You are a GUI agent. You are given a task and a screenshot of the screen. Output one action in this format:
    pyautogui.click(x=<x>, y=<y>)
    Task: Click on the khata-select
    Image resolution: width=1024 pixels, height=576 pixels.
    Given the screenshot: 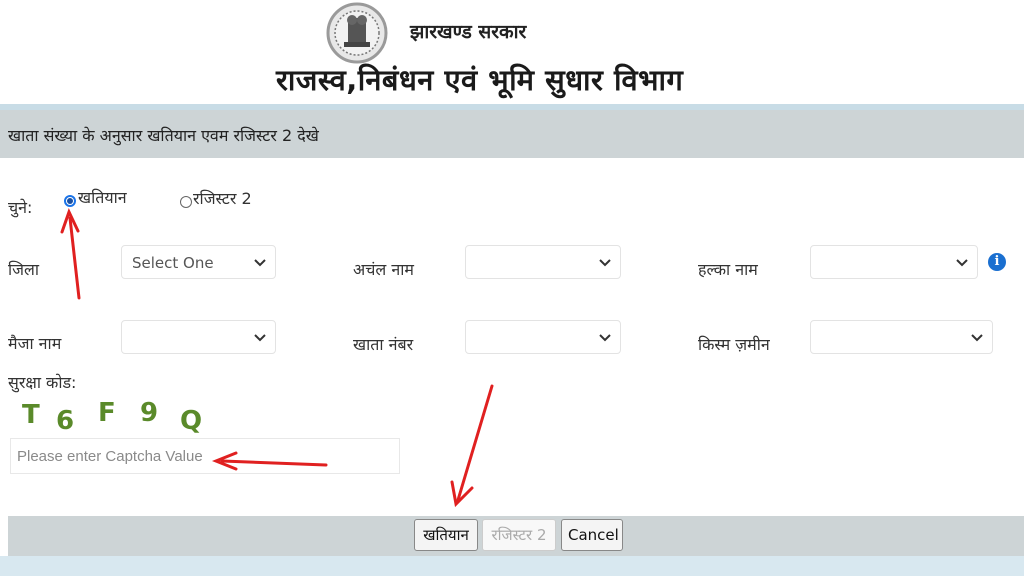 What is the action you would take?
    pyautogui.click(x=543, y=337)
    